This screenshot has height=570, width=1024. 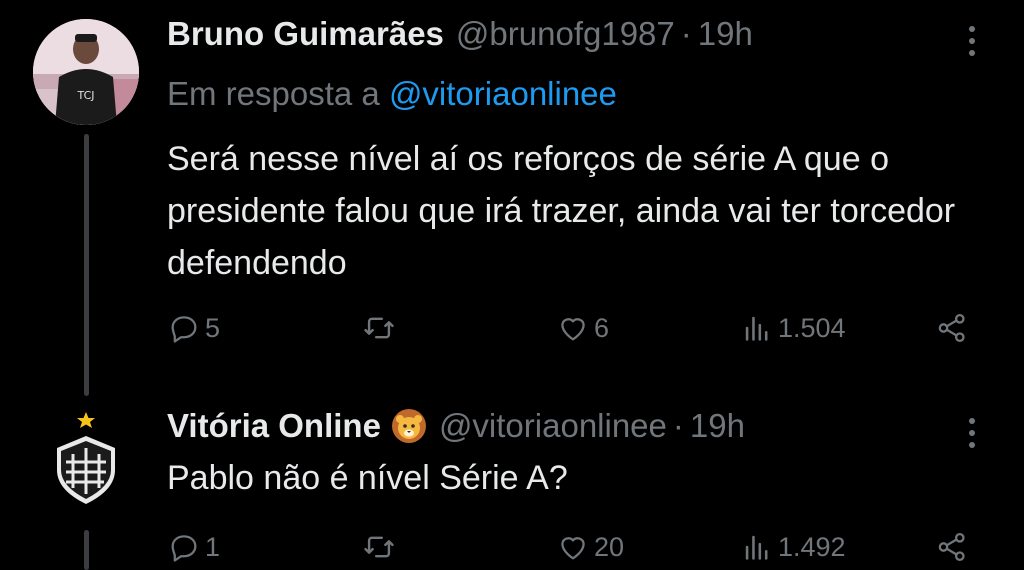 What do you see at coordinates (512, 550) in the screenshot?
I see `action-bar: 1 20 1.492` at bounding box center [512, 550].